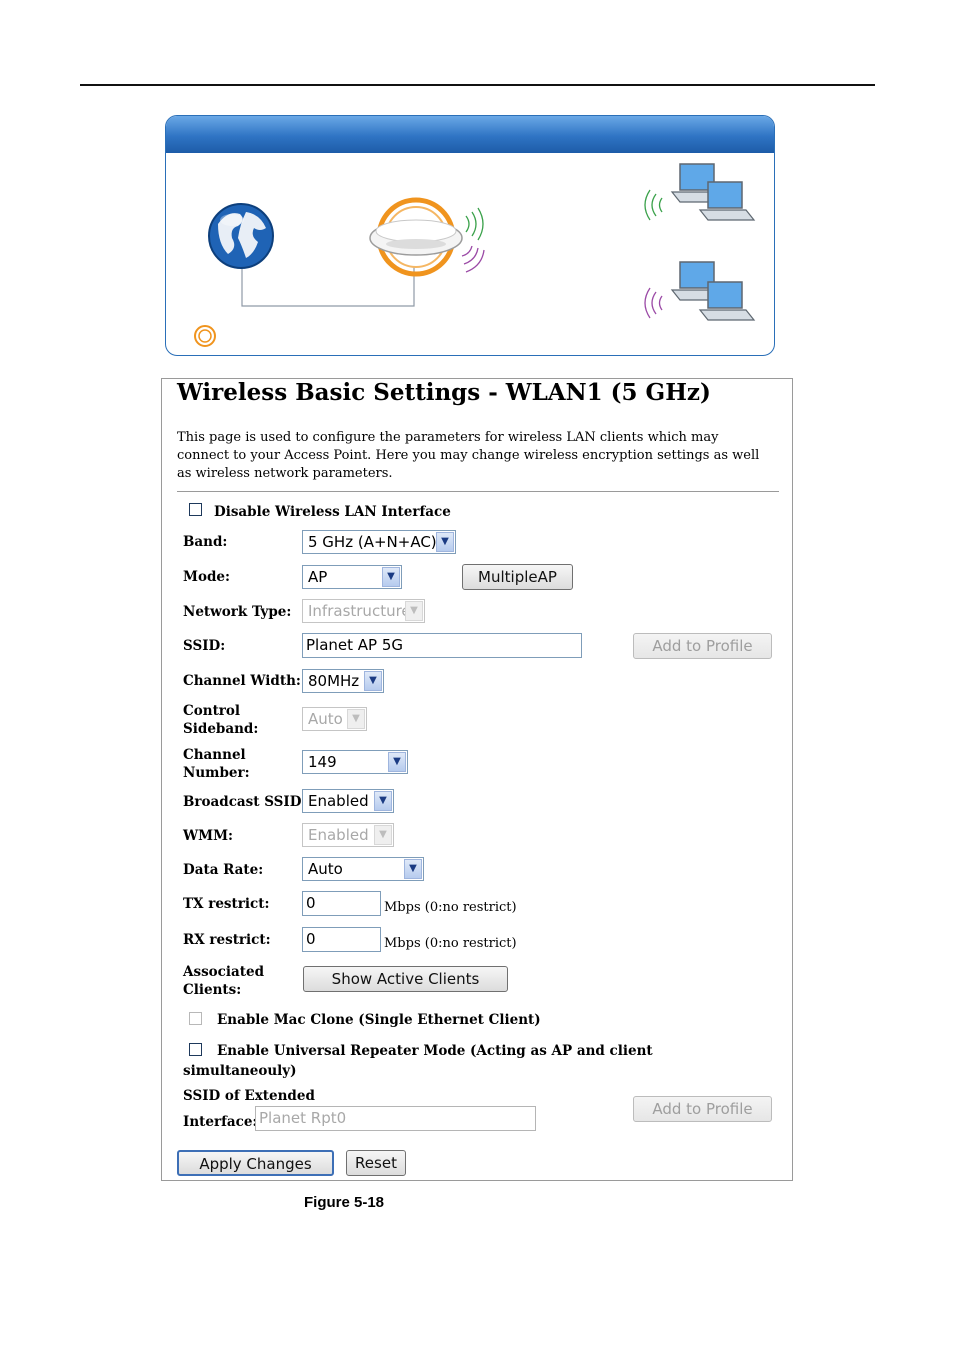 This screenshot has height=1350, width=954. What do you see at coordinates (341, 903) in the screenshot?
I see `tx-restrict-input: 0` at bounding box center [341, 903].